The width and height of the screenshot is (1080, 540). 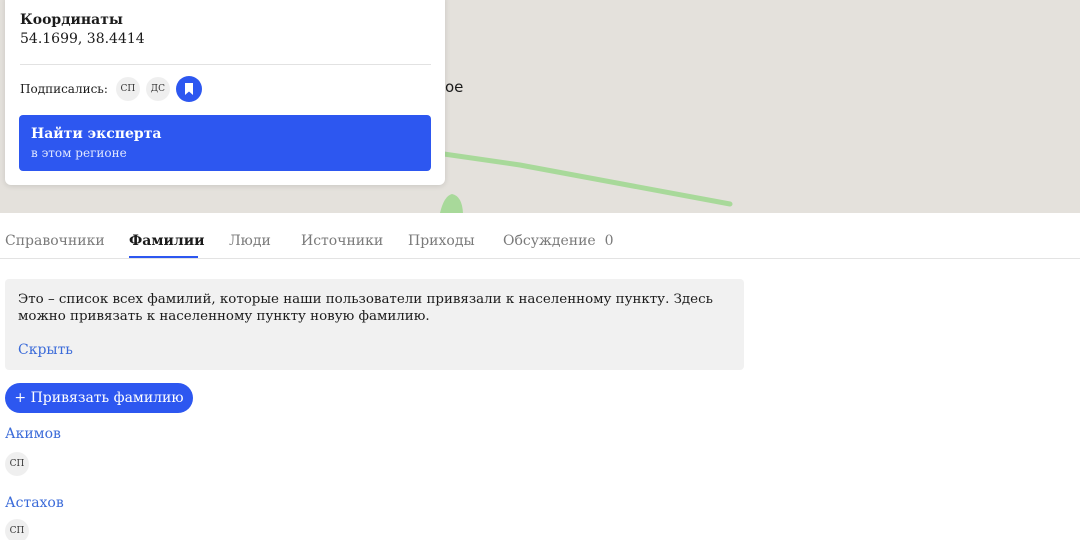 I want to click on surname-link: Астахов, so click(x=34, y=503).